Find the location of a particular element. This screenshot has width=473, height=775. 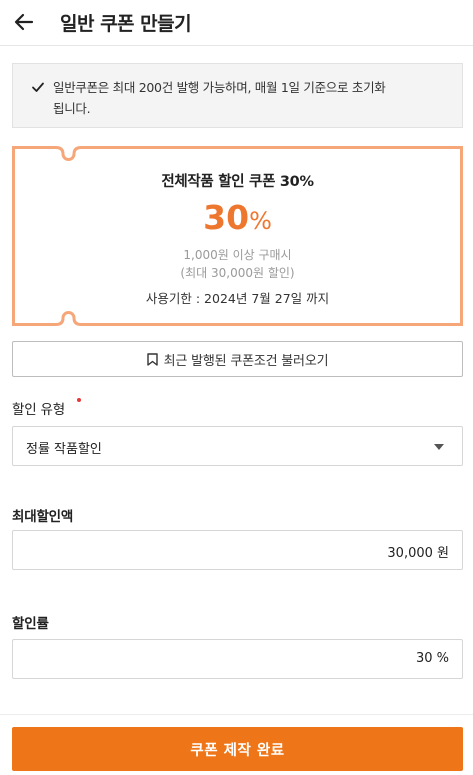

check-icon is located at coordinates (38, 87).